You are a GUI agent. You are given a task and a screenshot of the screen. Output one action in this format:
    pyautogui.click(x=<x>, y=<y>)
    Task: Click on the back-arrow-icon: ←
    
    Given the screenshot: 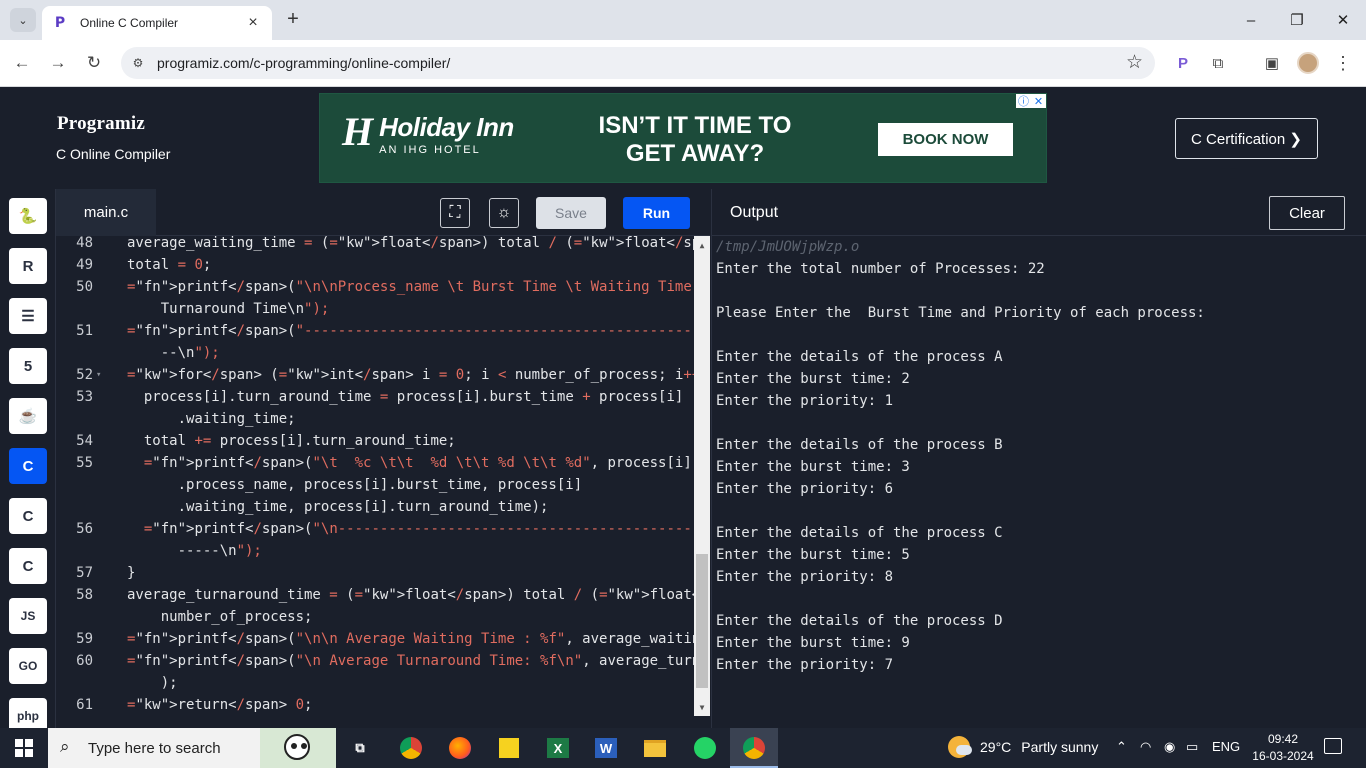 What is the action you would take?
    pyautogui.click(x=22, y=63)
    